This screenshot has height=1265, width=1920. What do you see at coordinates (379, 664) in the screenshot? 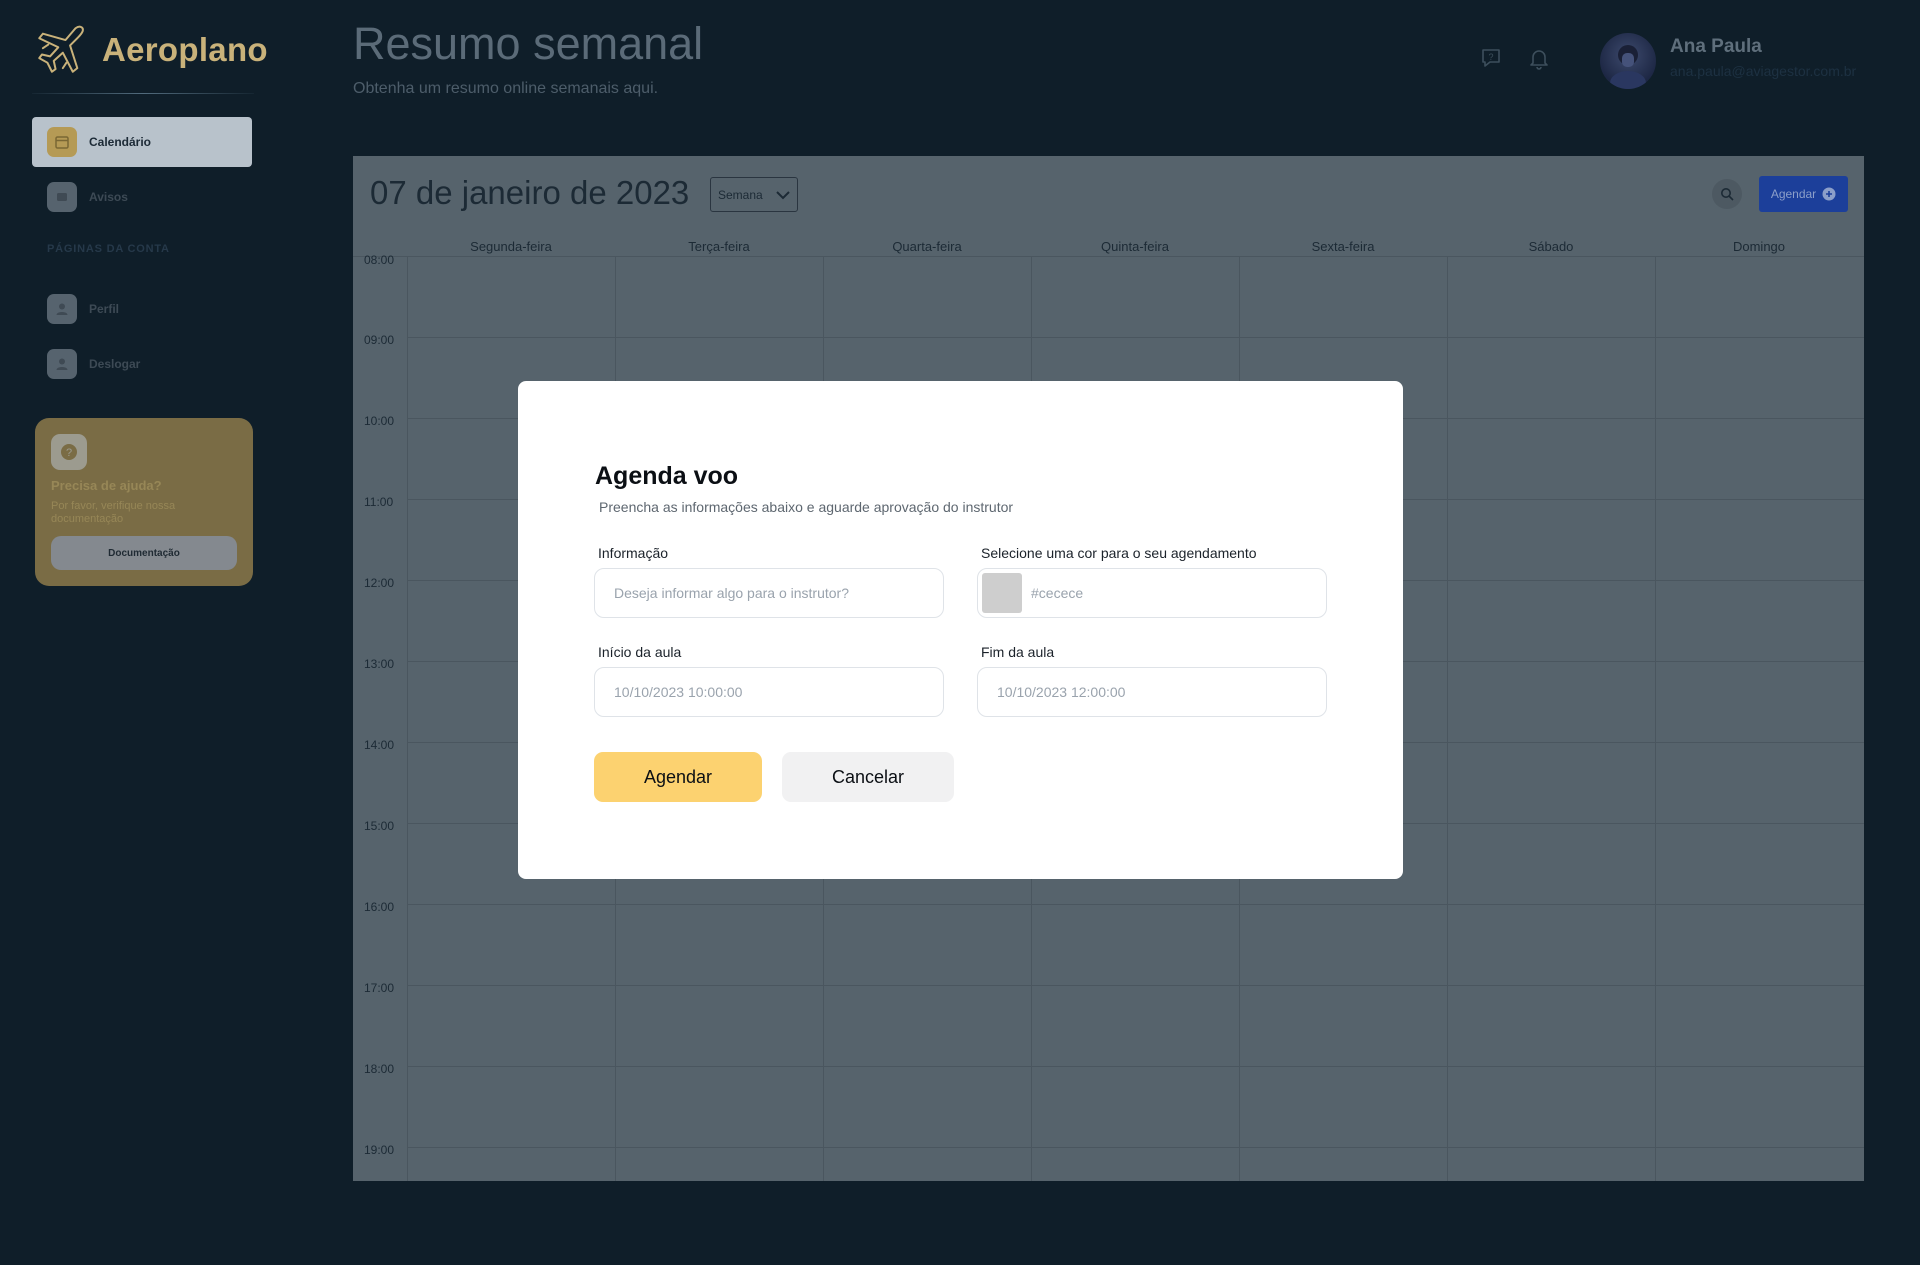
I see `time-label: 13:00` at bounding box center [379, 664].